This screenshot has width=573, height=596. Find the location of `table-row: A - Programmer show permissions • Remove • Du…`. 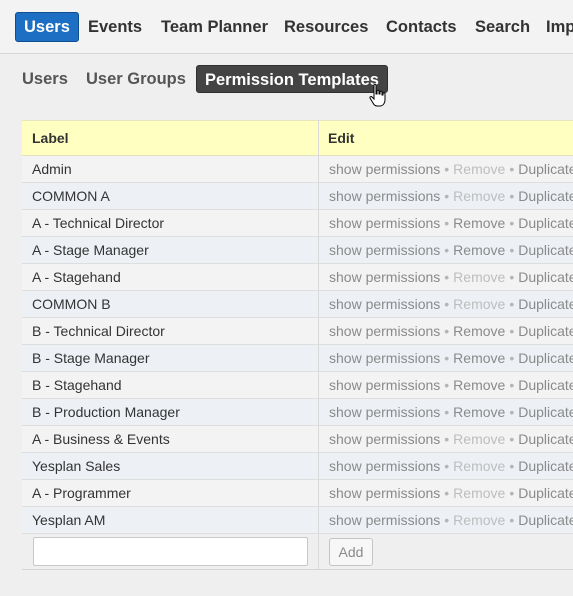

table-row: A - Programmer show permissions • Remove • Du… is located at coordinates (297, 493).